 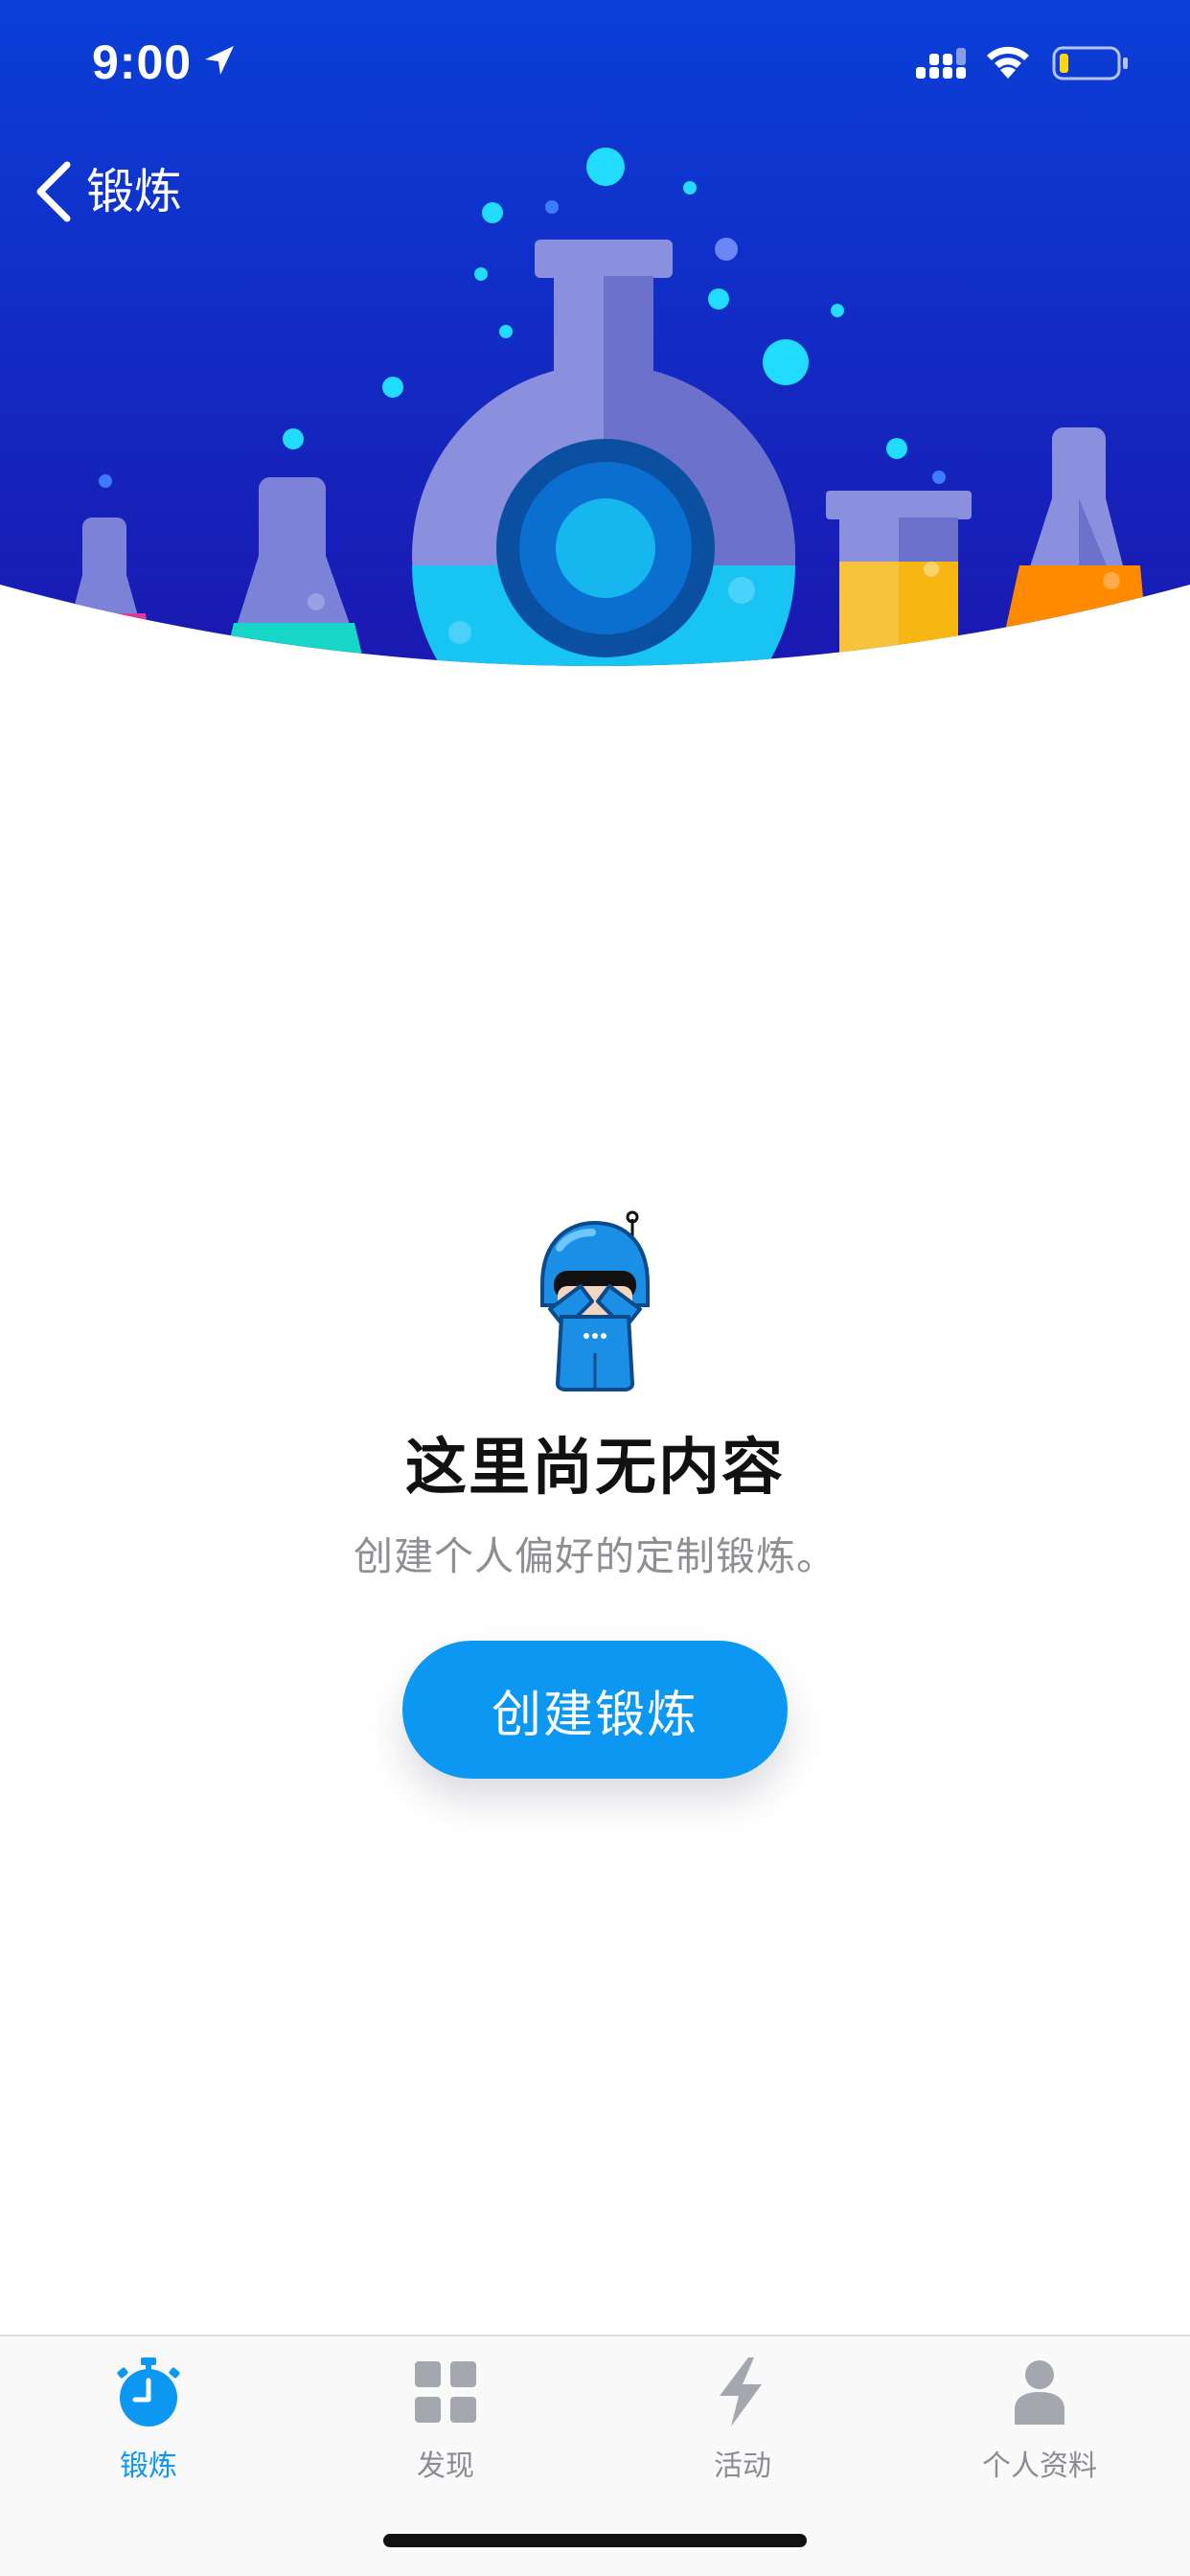 What do you see at coordinates (445, 2437) in the screenshot?
I see `tab-discover: 发现` at bounding box center [445, 2437].